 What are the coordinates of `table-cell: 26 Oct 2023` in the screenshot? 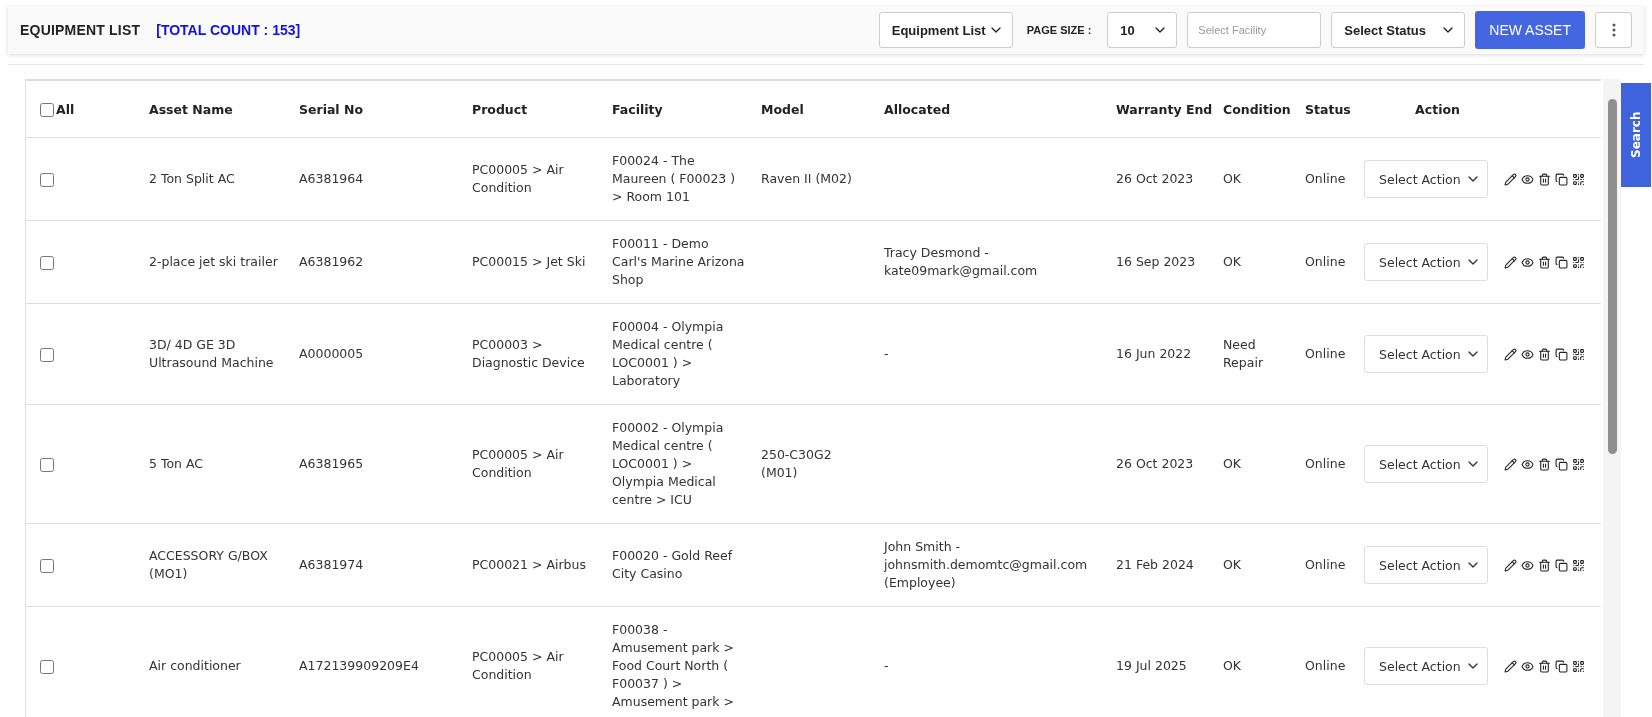 It's located at (1155, 463).